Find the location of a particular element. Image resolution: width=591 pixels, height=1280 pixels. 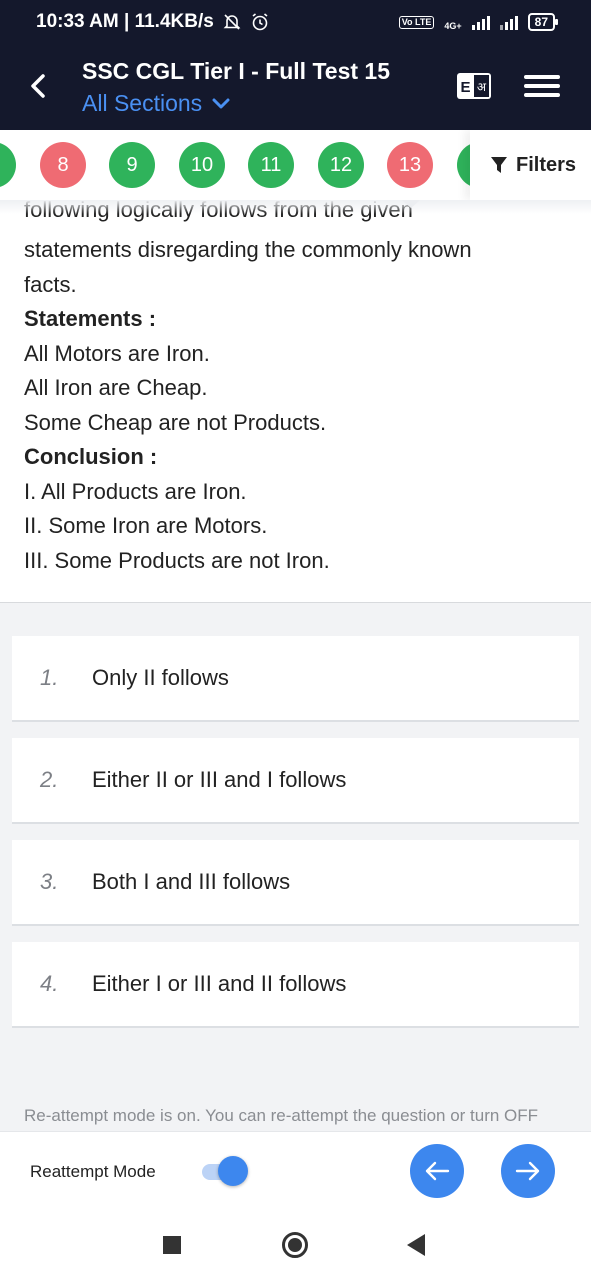

svg-text: अ is located at coordinates (482, 87).